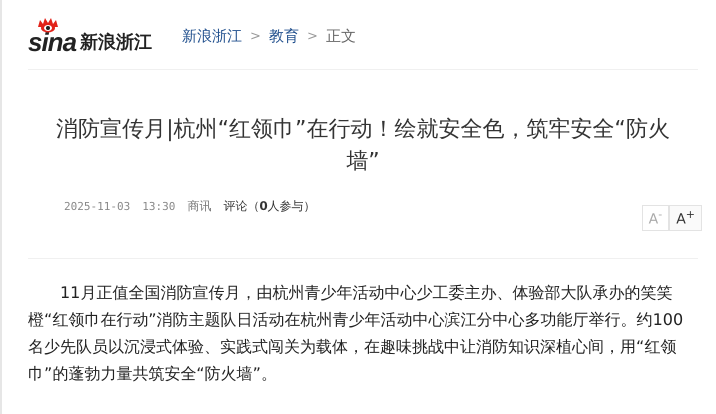  I want to click on eye-icon, so click(48, 24).